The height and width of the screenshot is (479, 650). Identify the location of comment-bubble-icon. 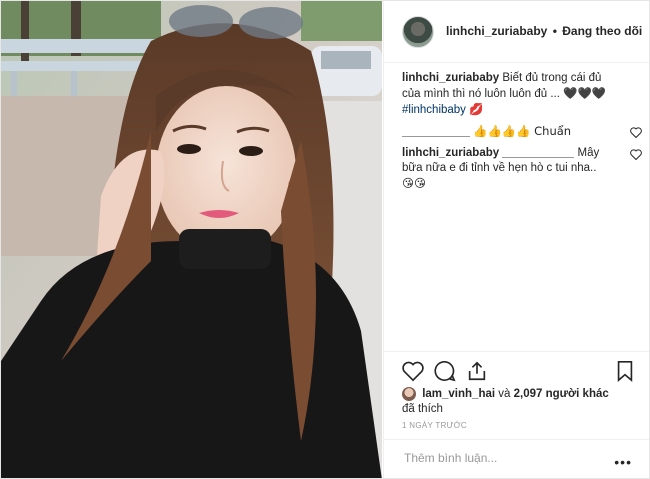
(445, 371).